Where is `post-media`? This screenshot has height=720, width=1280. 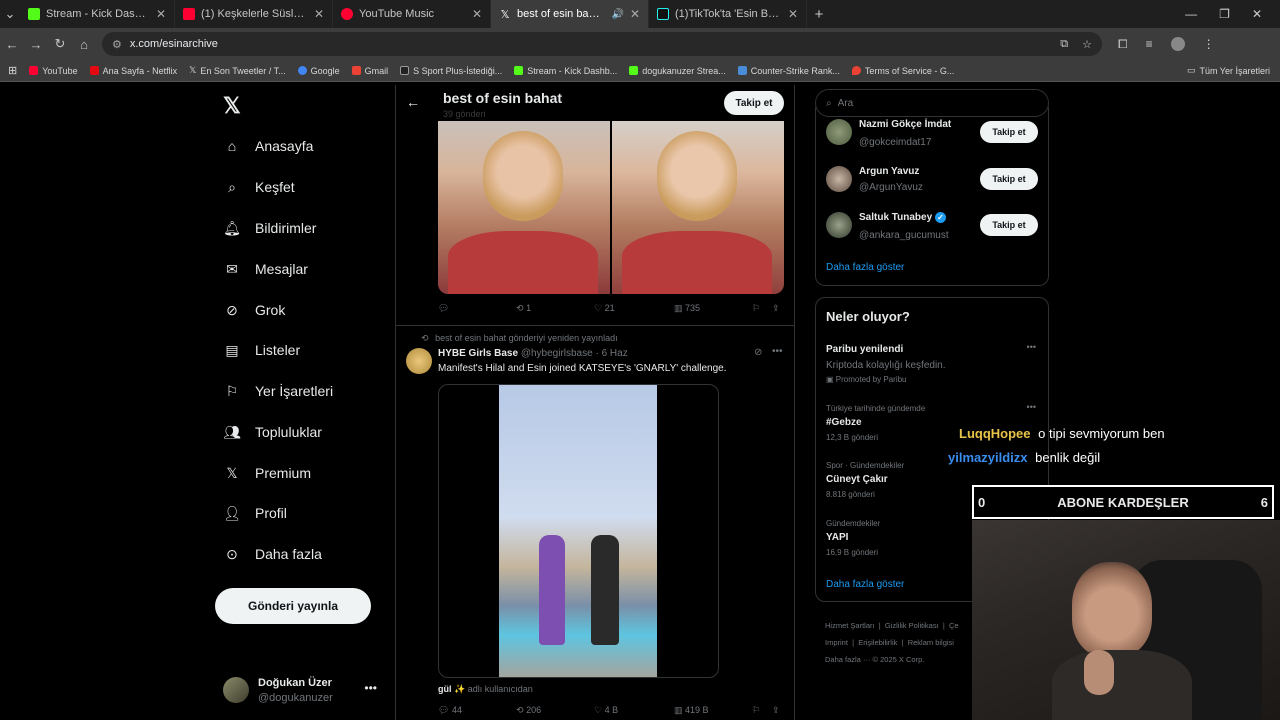 post-media is located at coordinates (611, 207).